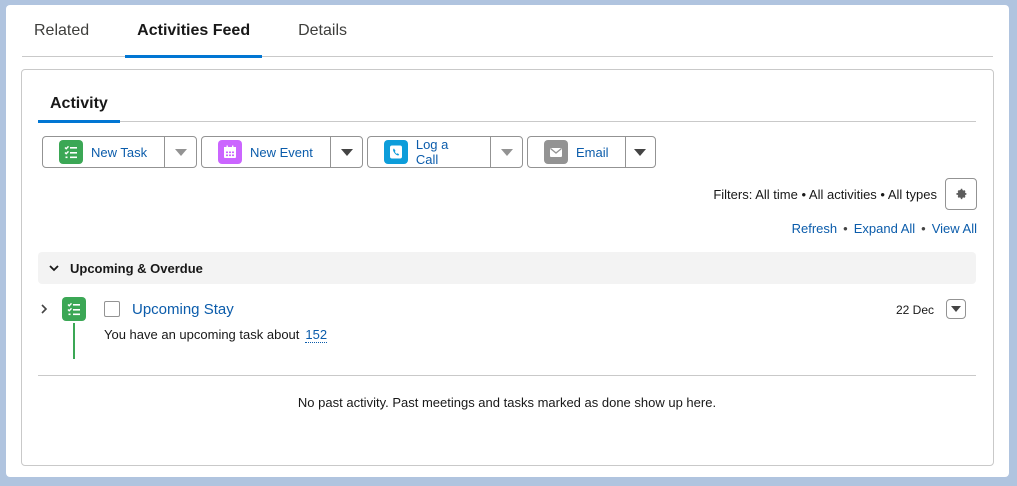  Describe the element at coordinates (61, 31) in the screenshot. I see `tab-related: Related` at that location.